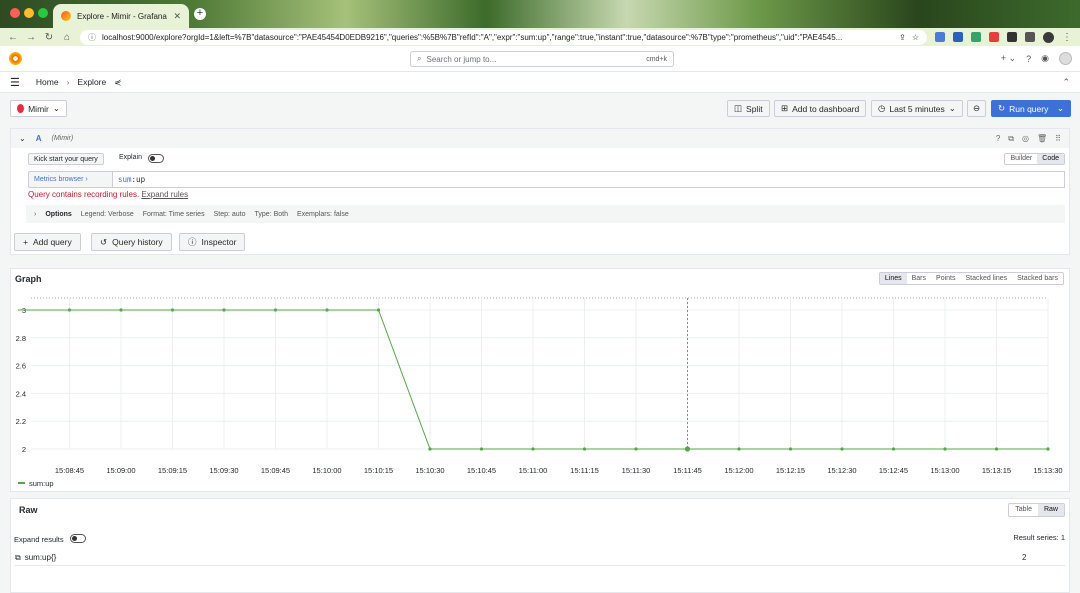 Image resolution: width=1080 pixels, height=593 pixels. Describe the element at coordinates (841, 470) in the screenshot. I see `x-tick-label: 15:12:30` at that location.